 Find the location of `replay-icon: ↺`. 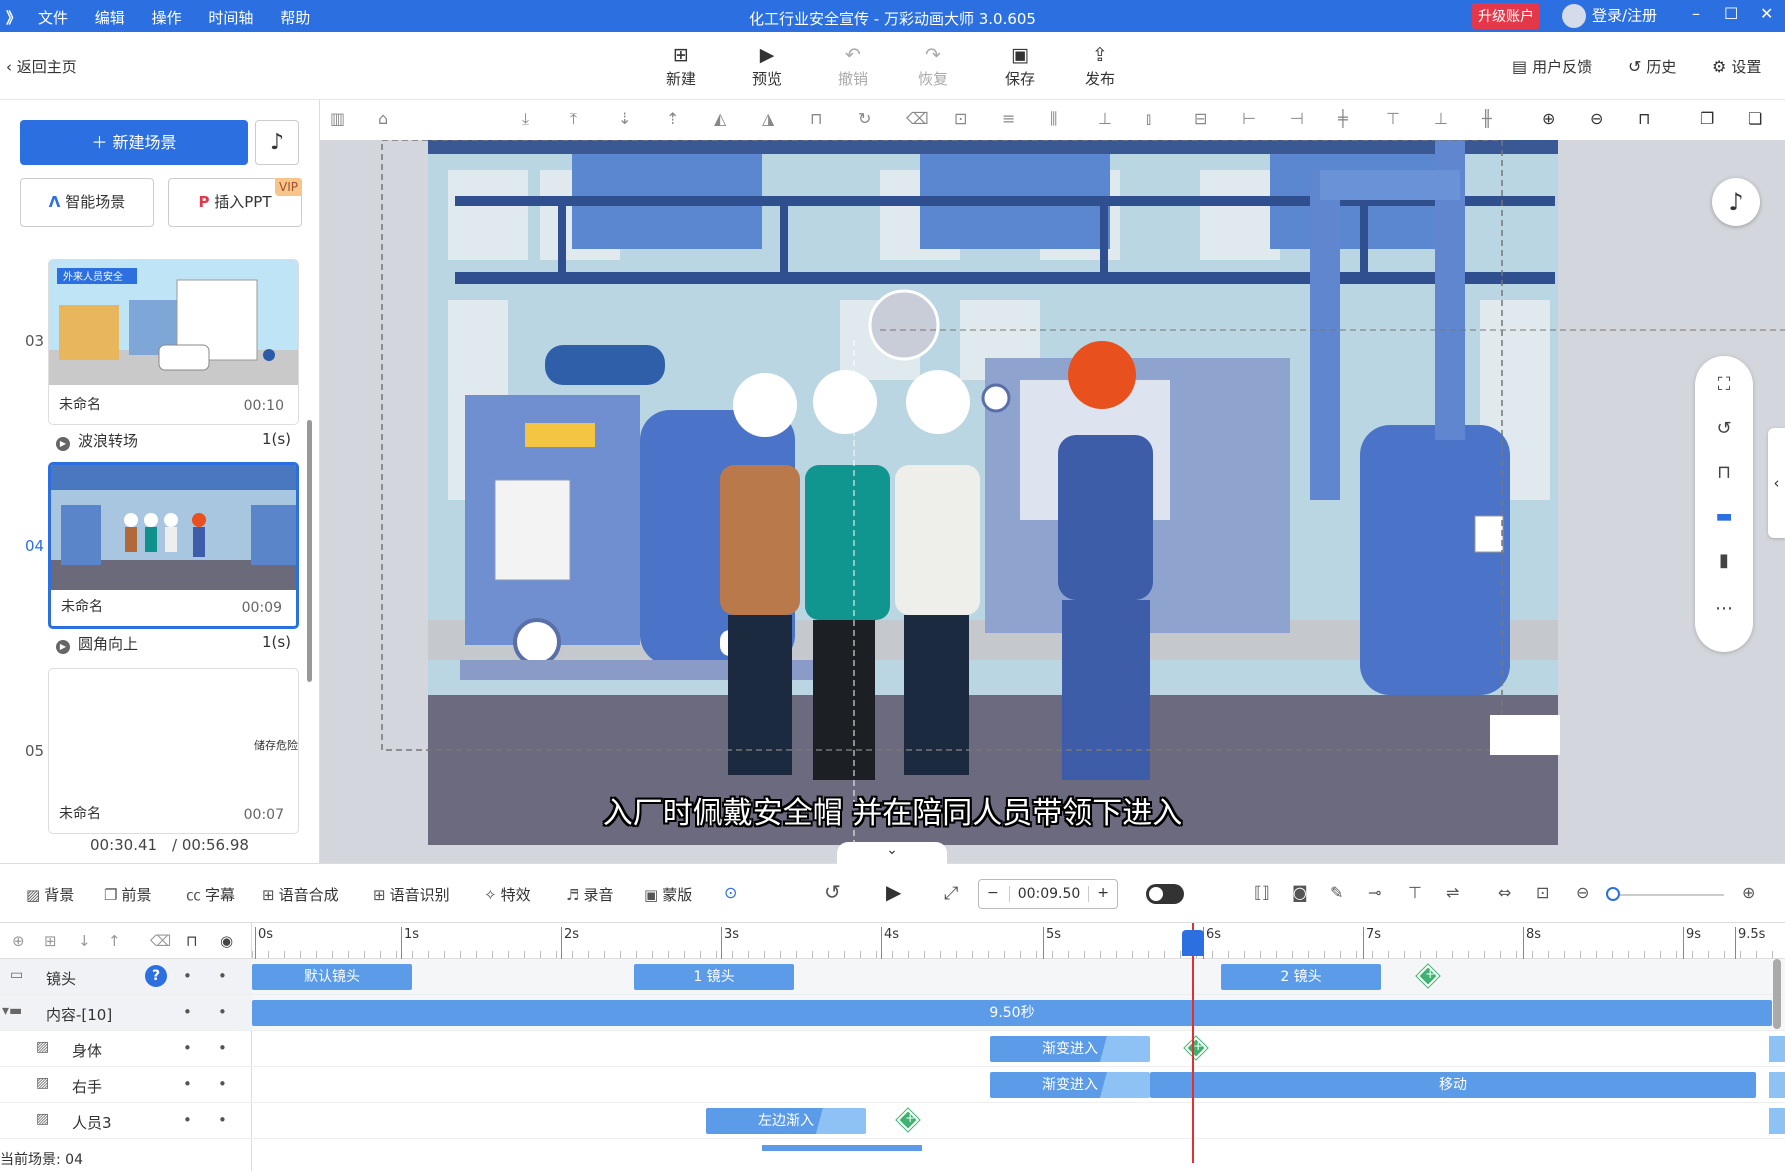

replay-icon: ↺ is located at coordinates (832, 892).